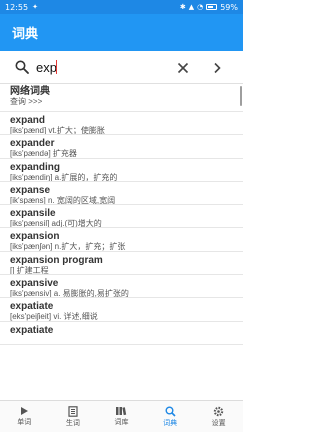 The height and width of the screenshot is (432, 320). Describe the element at coordinates (34, 284) in the screenshot. I see `word-label: expansive` at that location.